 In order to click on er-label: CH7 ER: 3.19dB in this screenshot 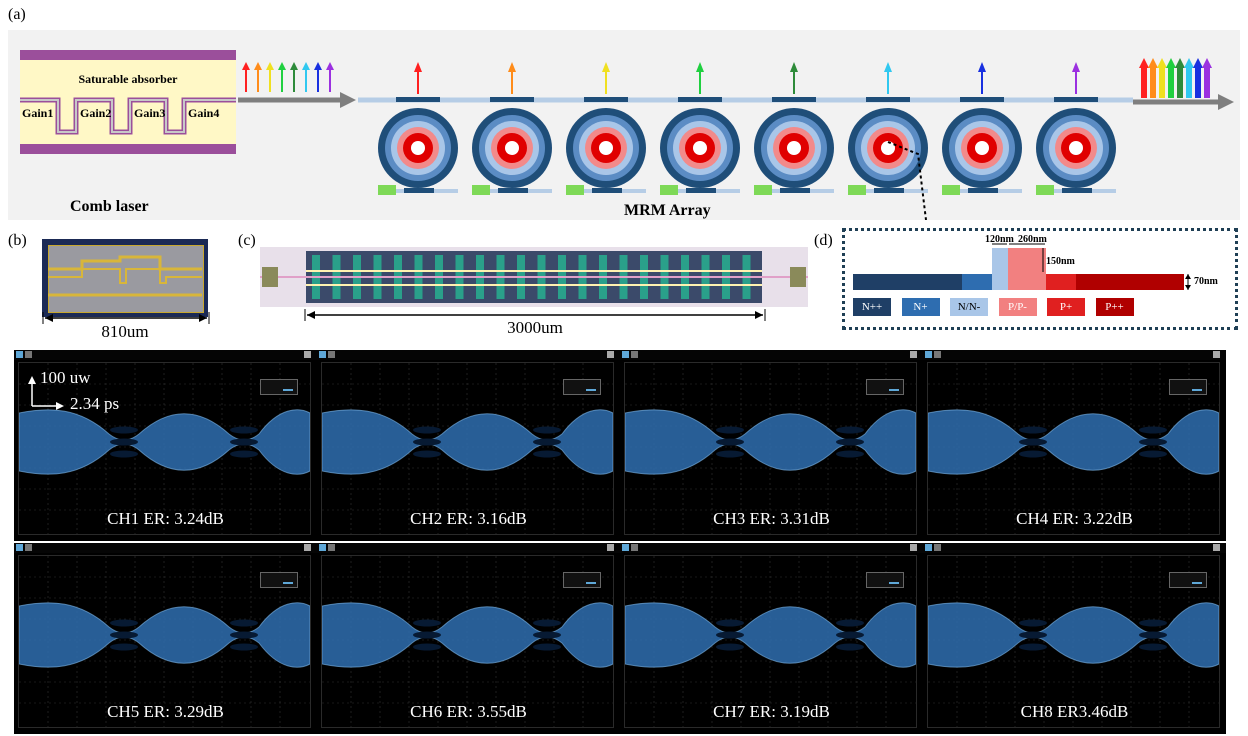, I will do `click(771, 711)`.